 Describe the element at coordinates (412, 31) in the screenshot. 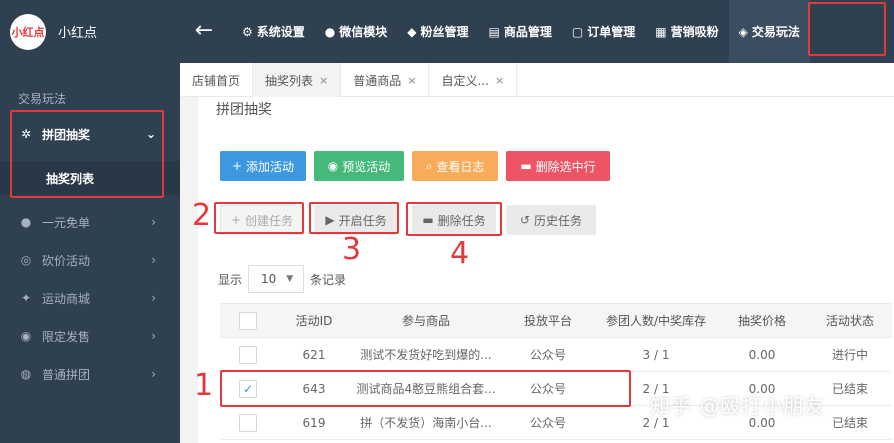

I see `diamond-icon: ◆` at that location.